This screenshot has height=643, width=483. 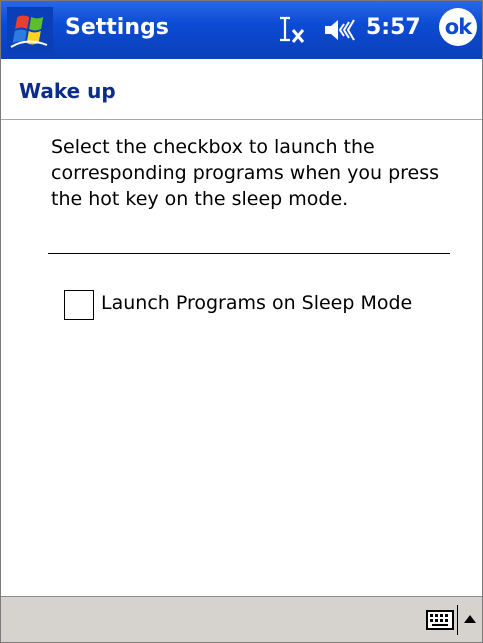 What do you see at coordinates (256, 303) in the screenshot?
I see `launch-programs-label: Launch Programs on Sleep Mode` at bounding box center [256, 303].